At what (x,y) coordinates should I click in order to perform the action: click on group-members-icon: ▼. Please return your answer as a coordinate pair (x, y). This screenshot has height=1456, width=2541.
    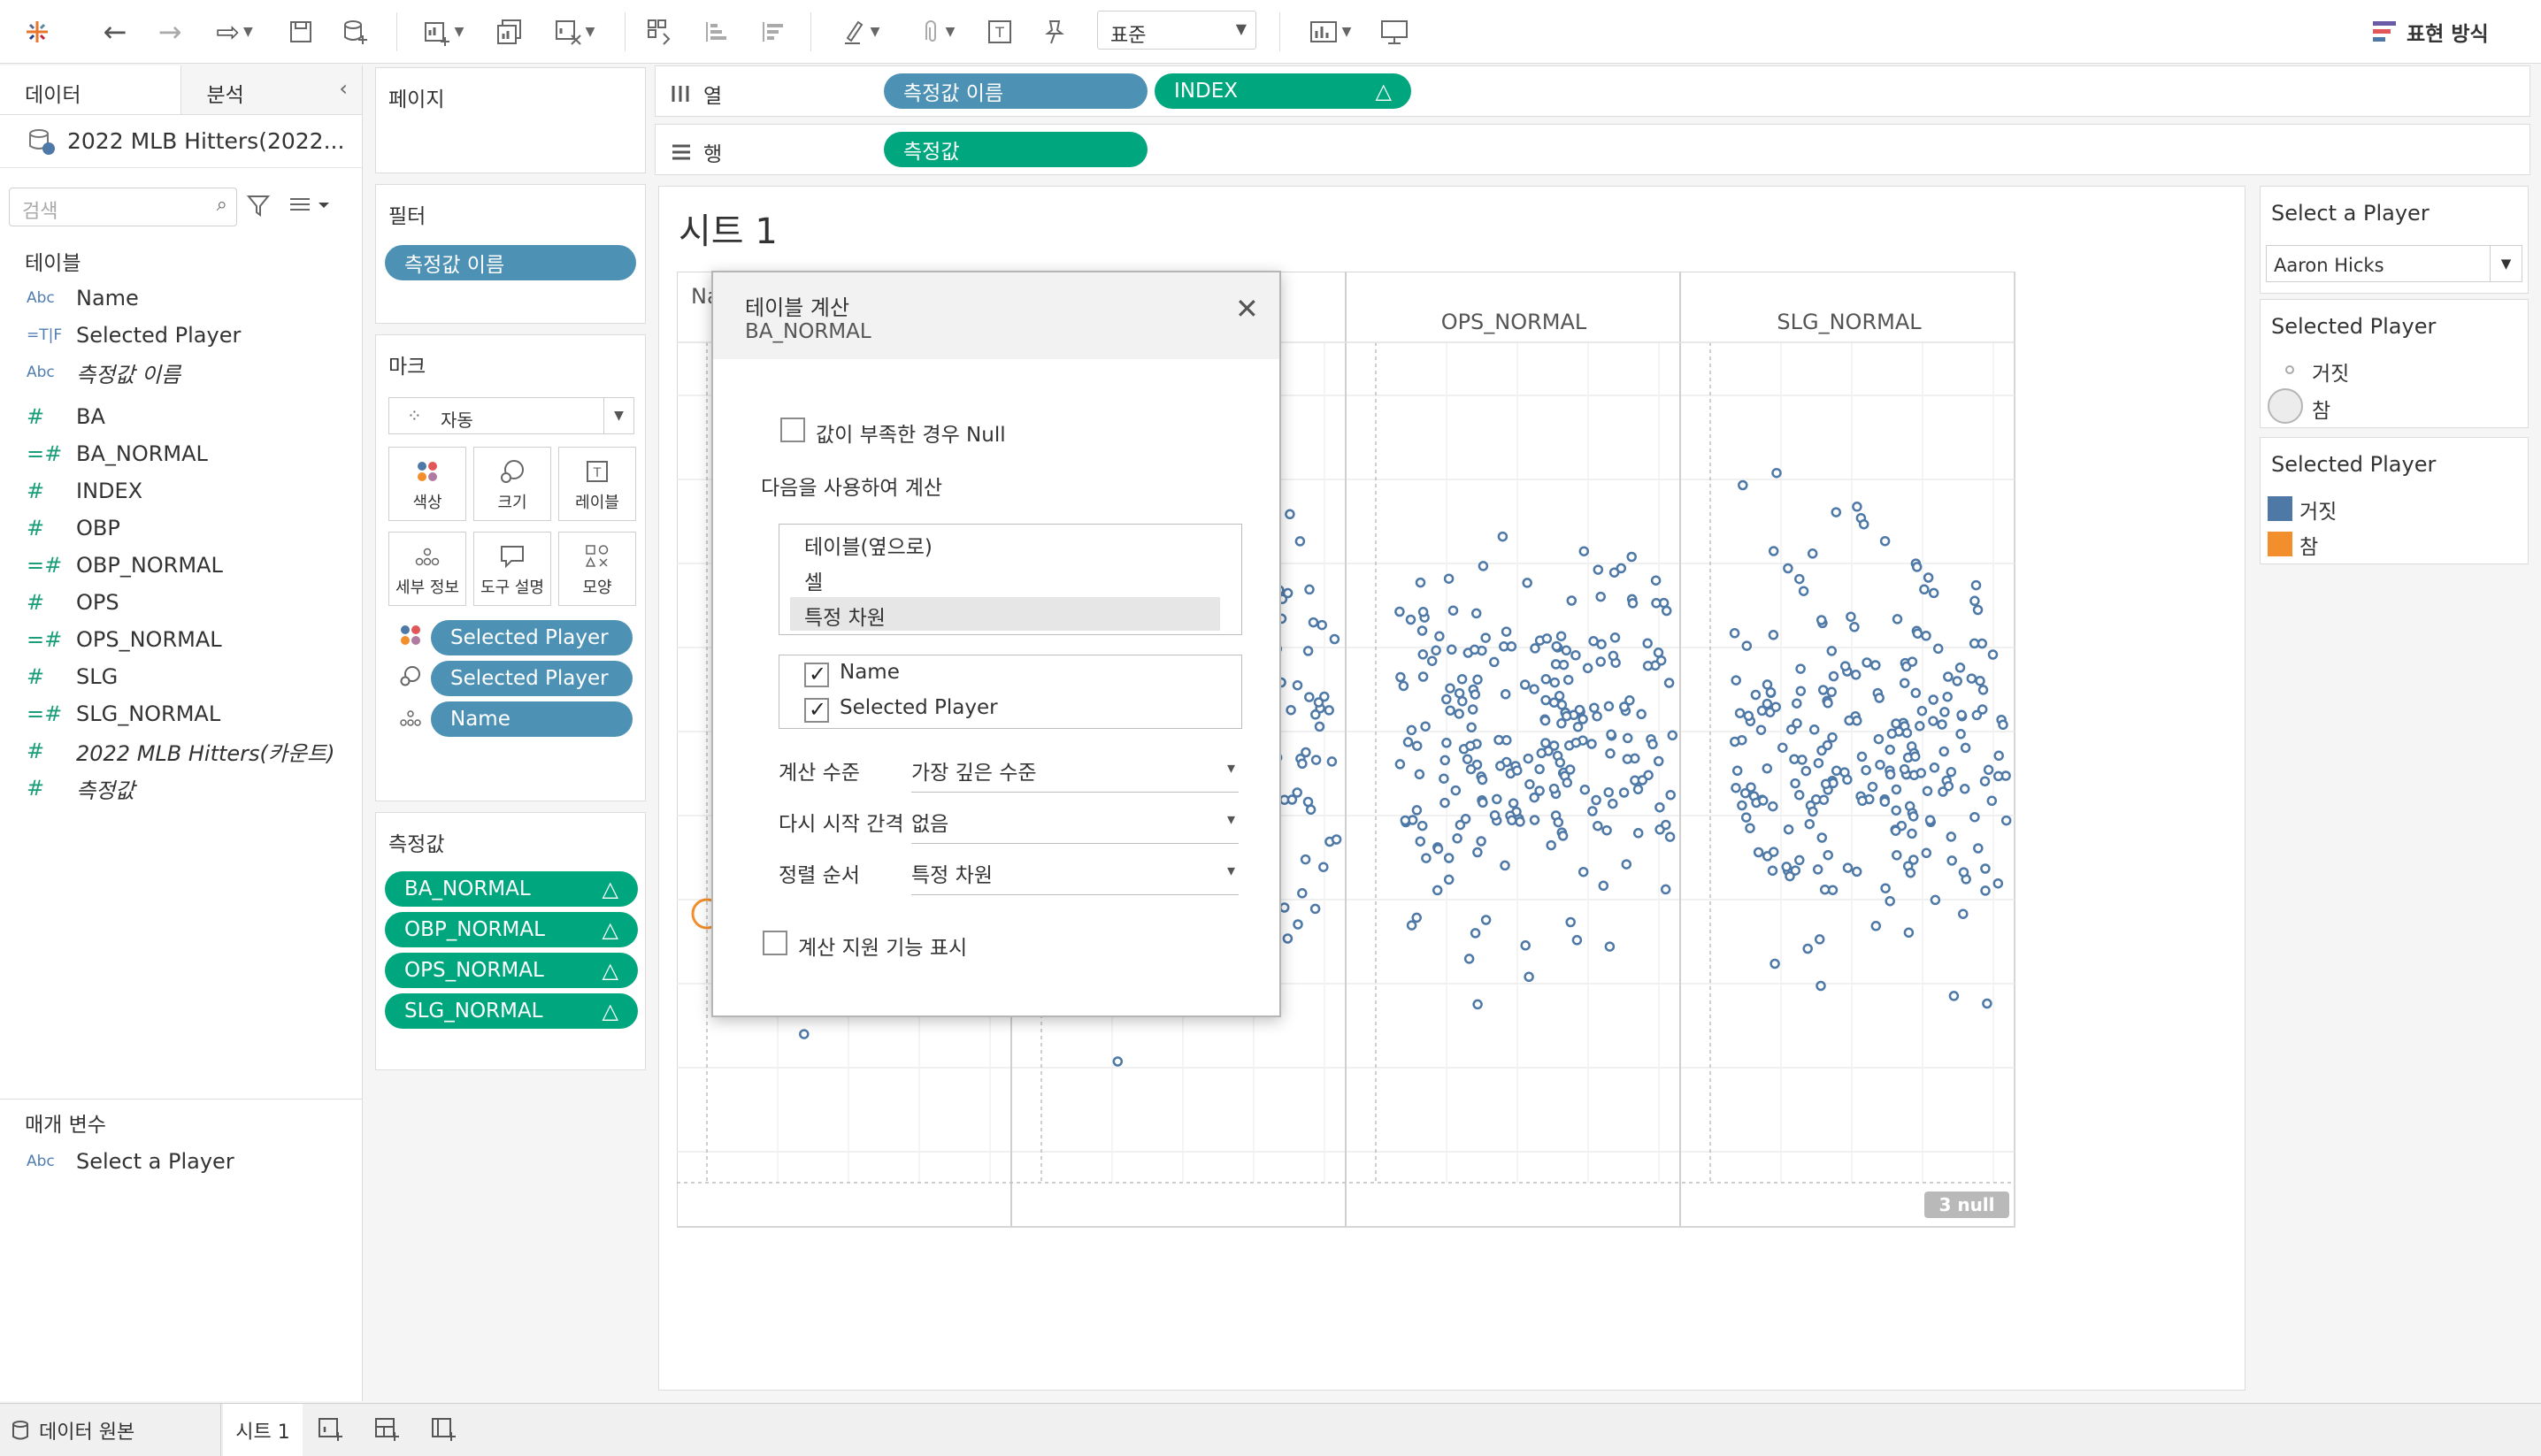
    Looking at the image, I should click on (937, 32).